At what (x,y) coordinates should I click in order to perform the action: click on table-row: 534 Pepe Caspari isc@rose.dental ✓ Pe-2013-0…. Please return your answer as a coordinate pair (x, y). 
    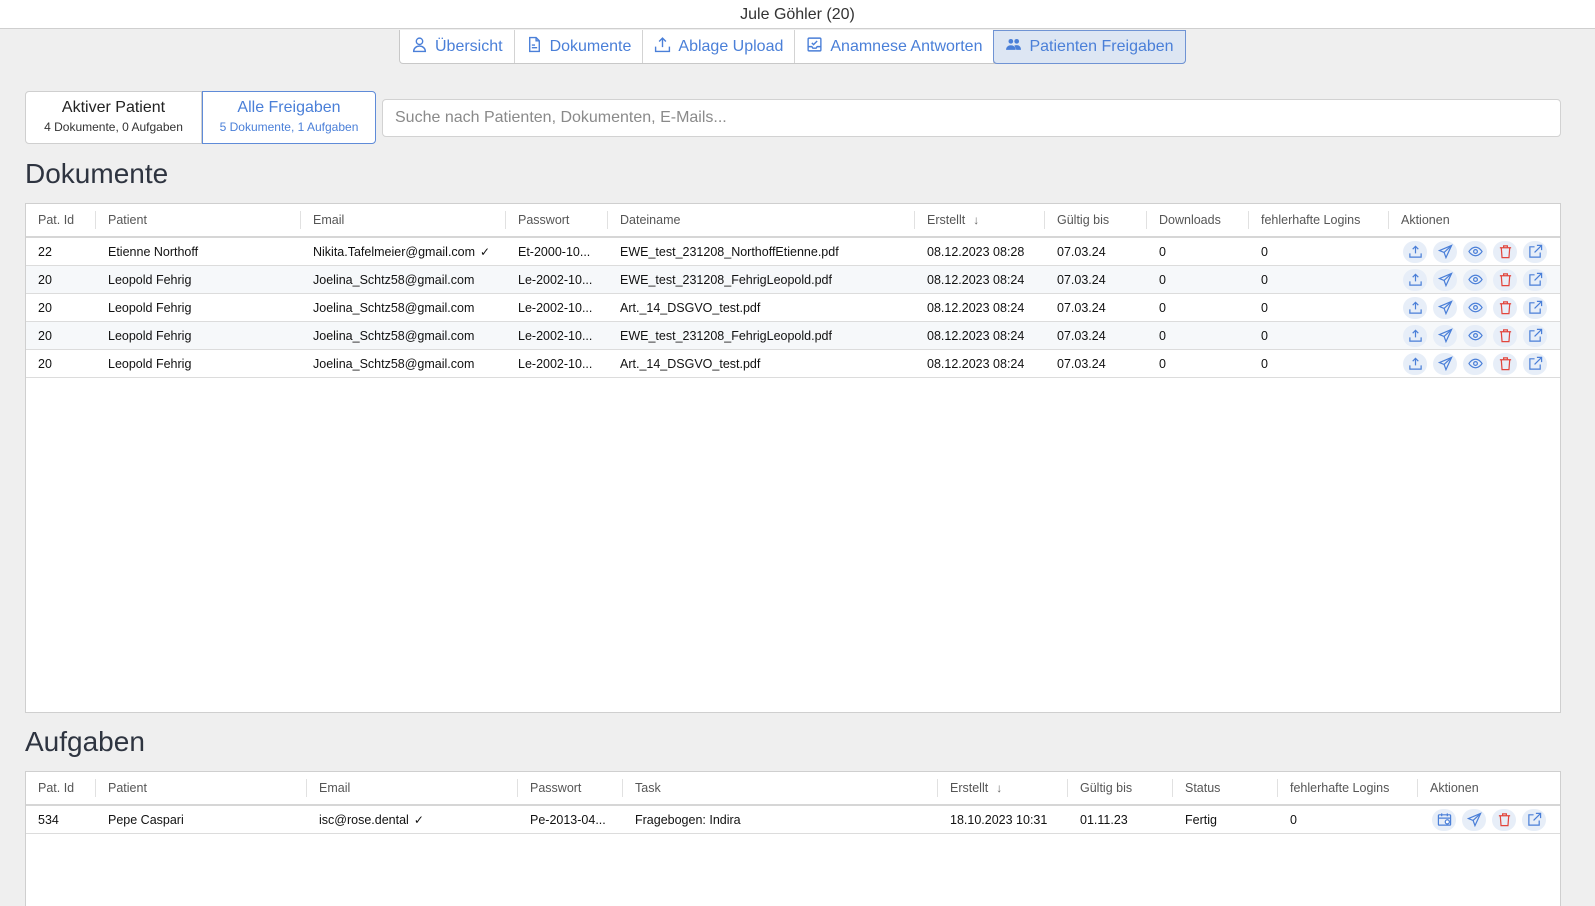
    Looking at the image, I should click on (793, 820).